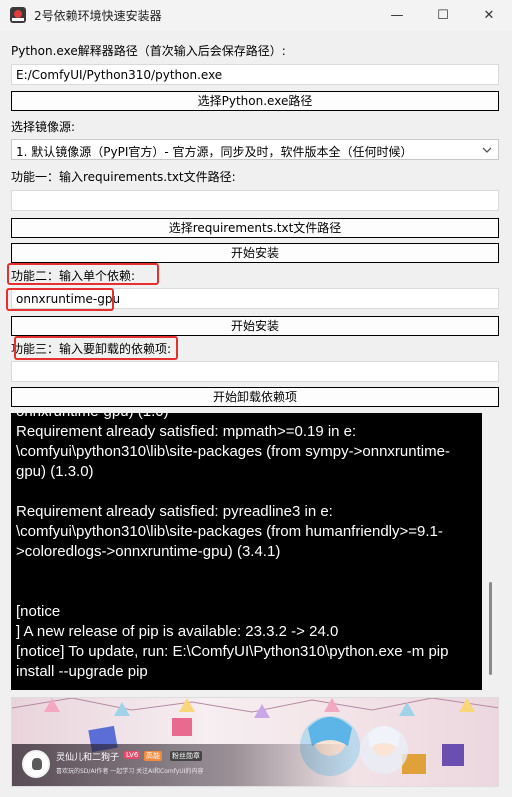 The height and width of the screenshot is (797, 512). Describe the element at coordinates (255, 326) in the screenshot. I see `install-dependency-button: 开始安装` at that location.